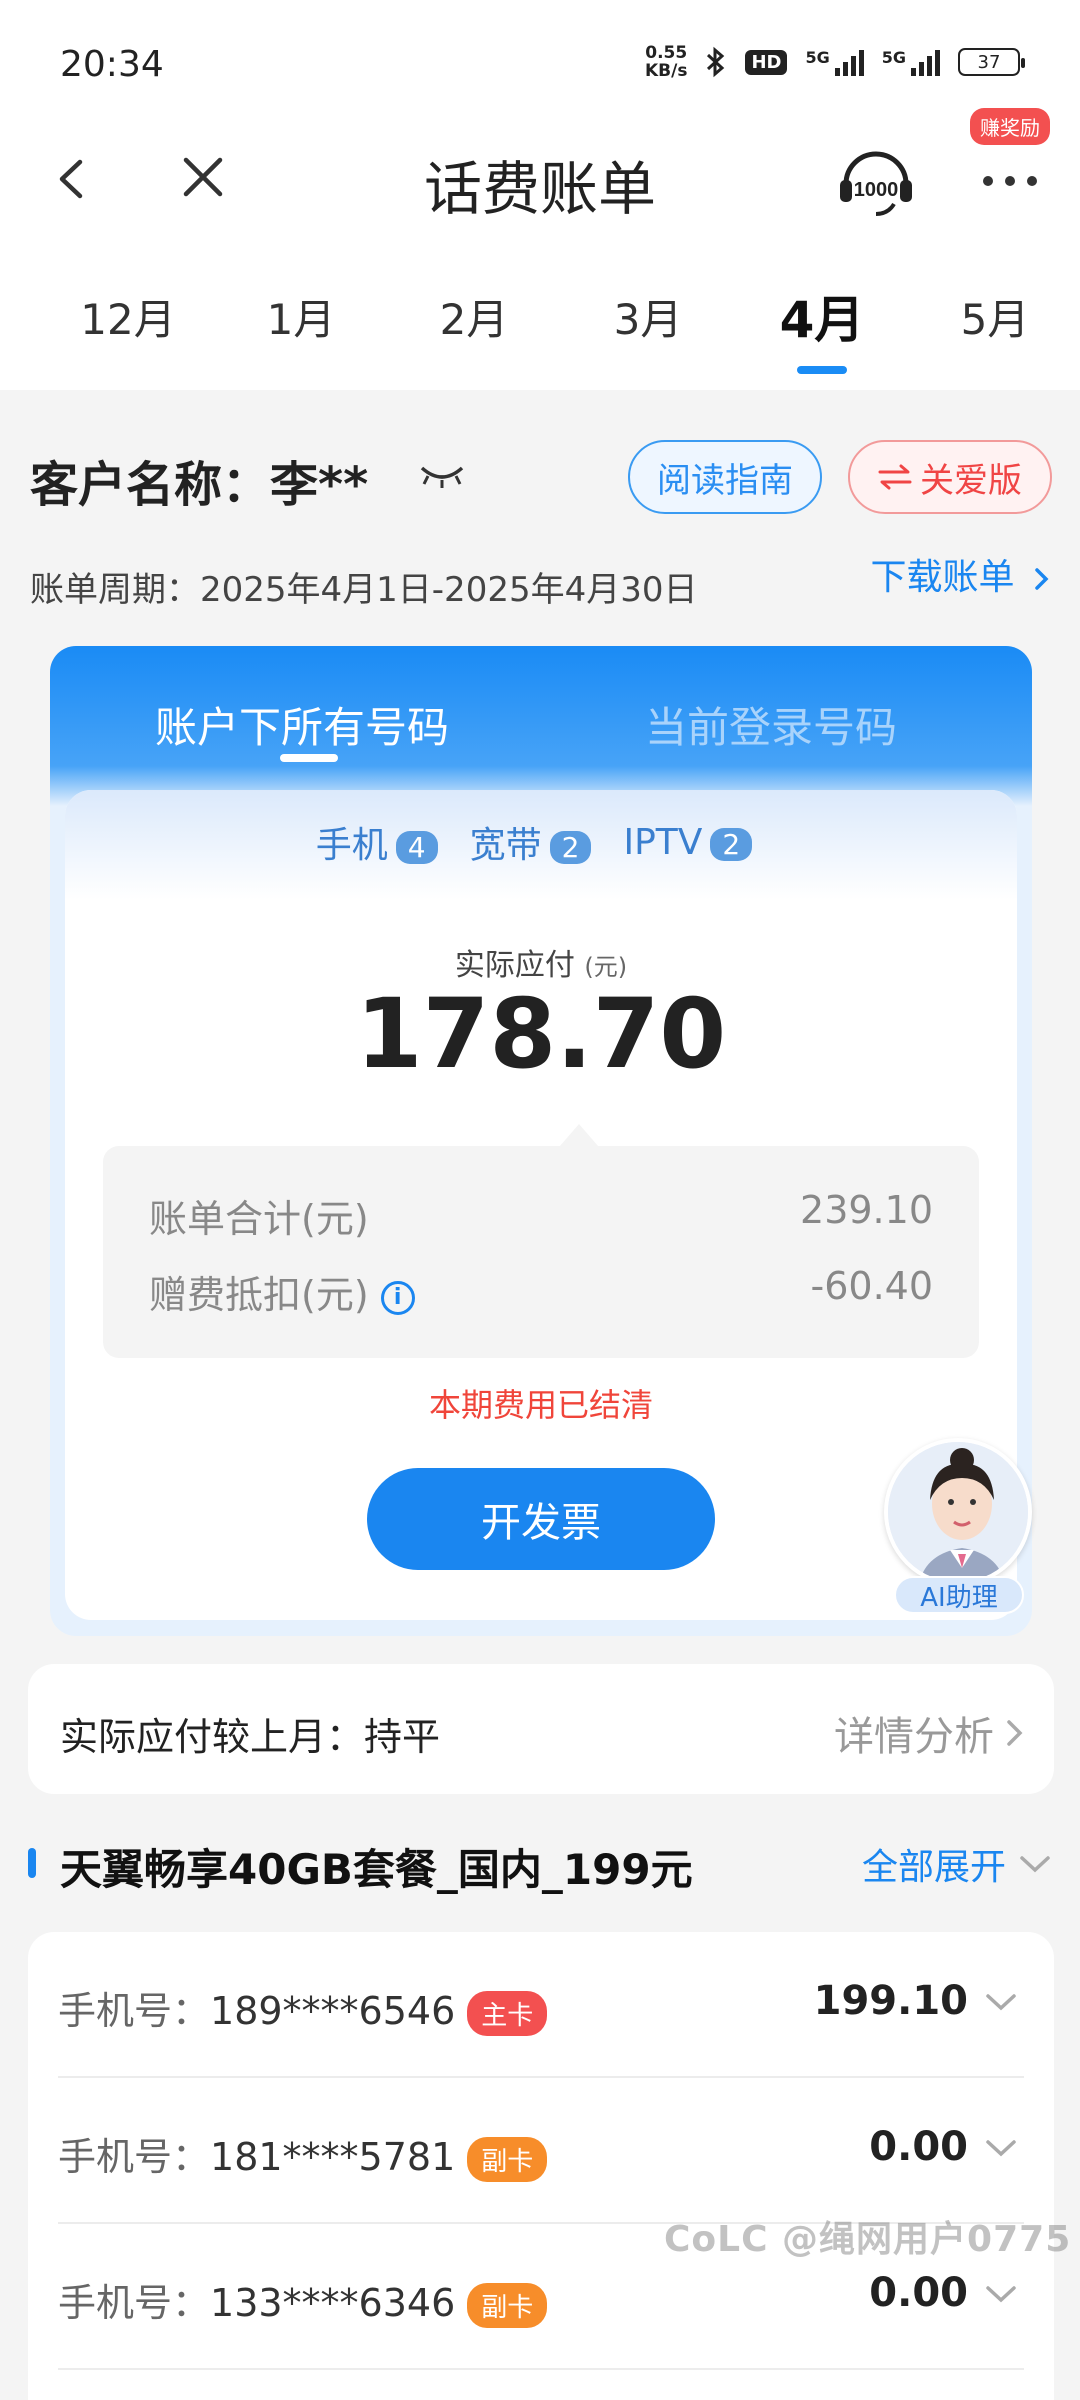  What do you see at coordinates (541, 1214) in the screenshot?
I see `bill-total-row: 账单合计(元) 239.10` at bounding box center [541, 1214].